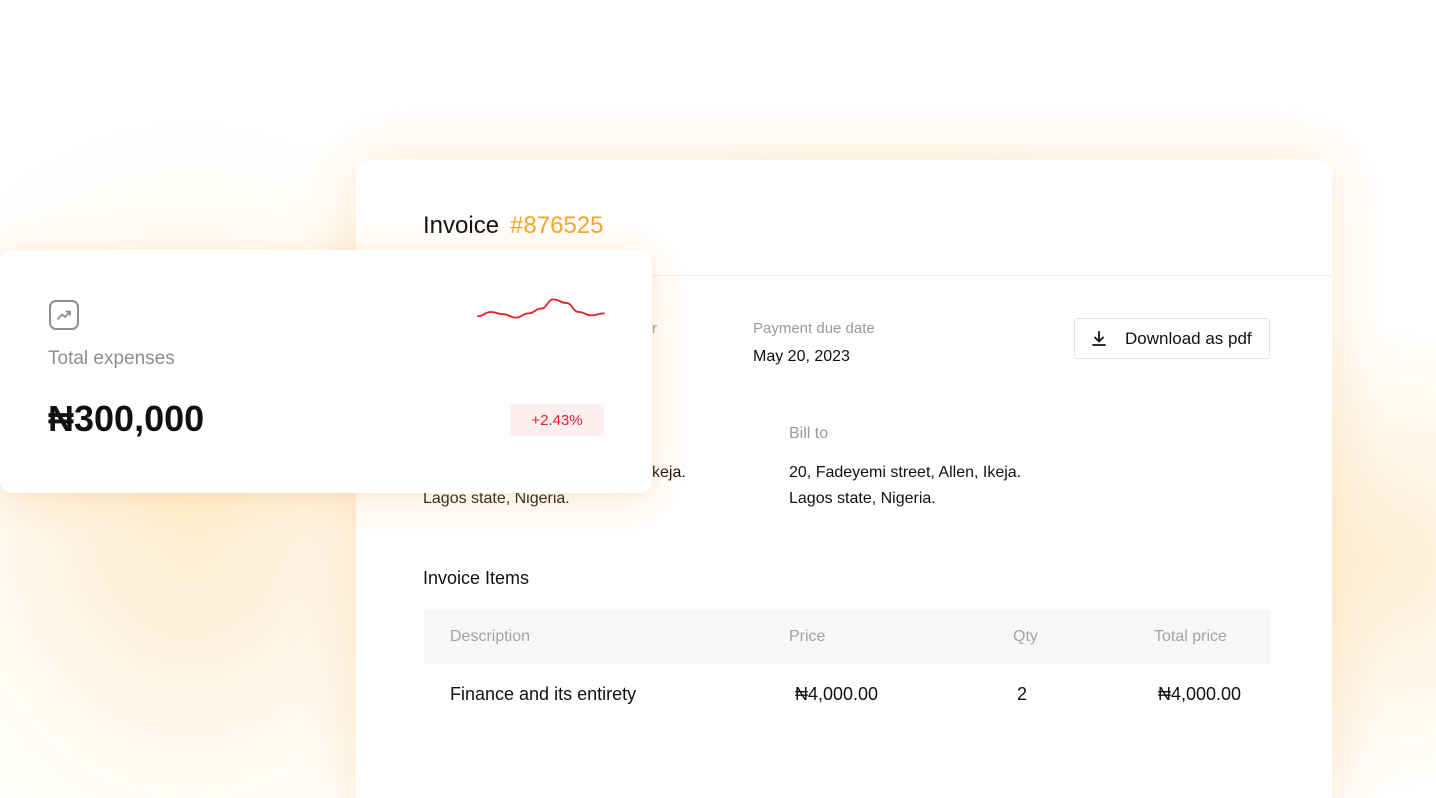  I want to click on download-pdf-button: Download as pdf, so click(1172, 338).